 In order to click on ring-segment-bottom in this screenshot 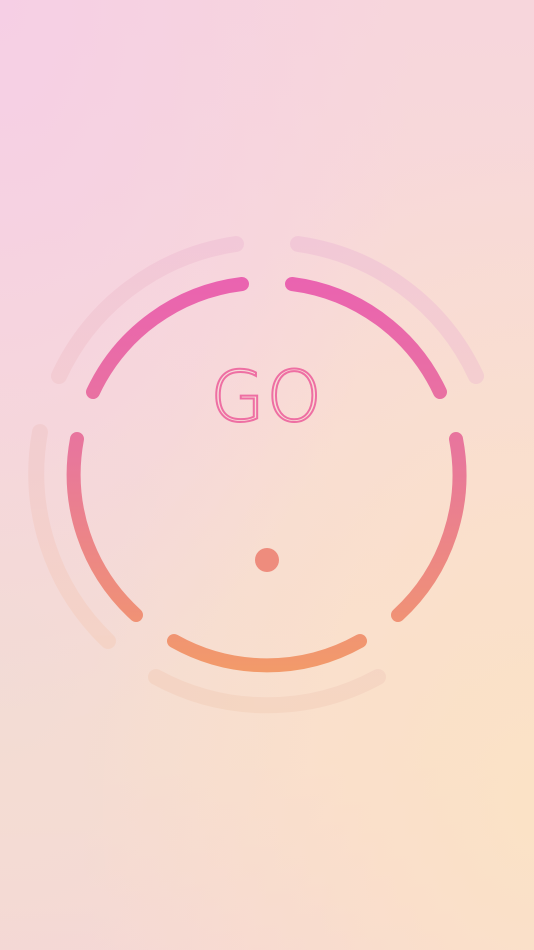, I will do `click(267, 653)`.